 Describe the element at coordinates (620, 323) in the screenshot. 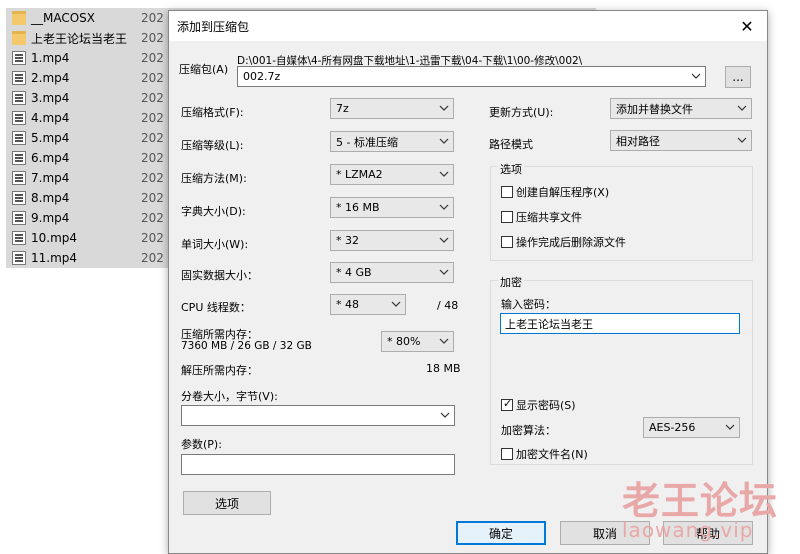

I see `password-input: 上老王论坛当老王` at that location.